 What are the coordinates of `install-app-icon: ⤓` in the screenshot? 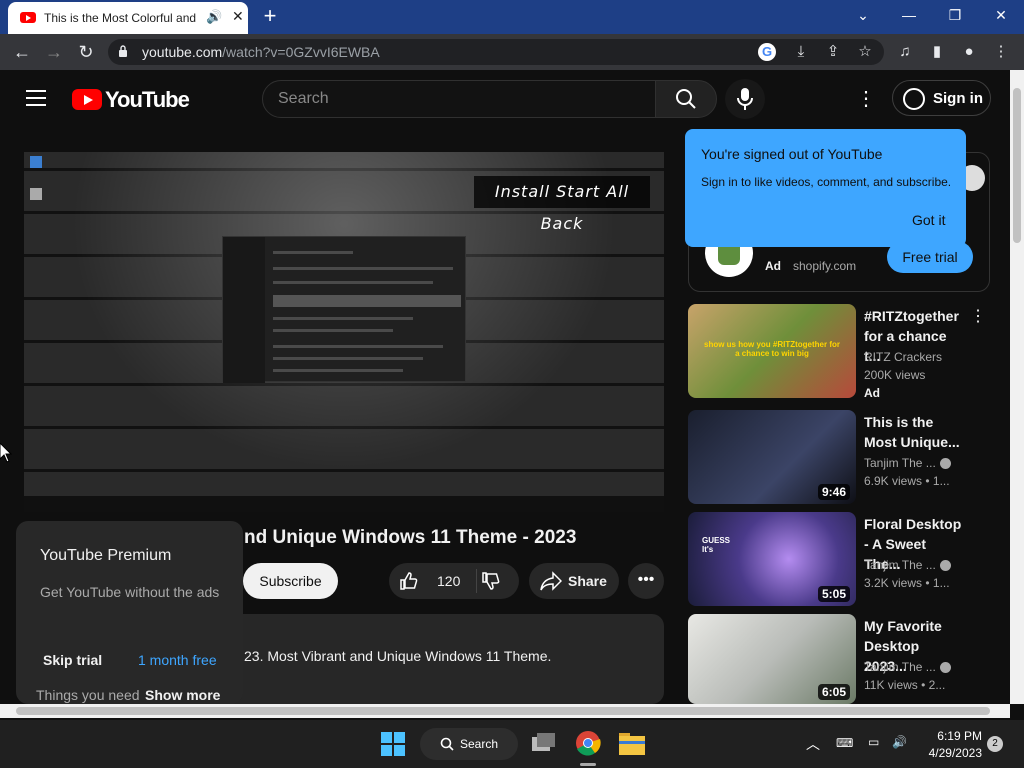 It's located at (801, 52).